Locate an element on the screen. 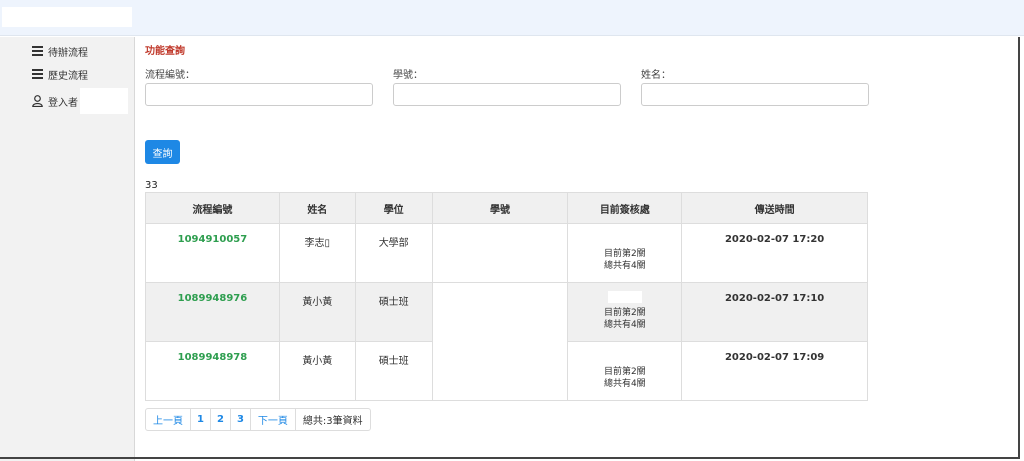 The width and height of the screenshot is (1024, 461). sent-time-cell: 2020-02-07 17:09 is located at coordinates (774, 371).